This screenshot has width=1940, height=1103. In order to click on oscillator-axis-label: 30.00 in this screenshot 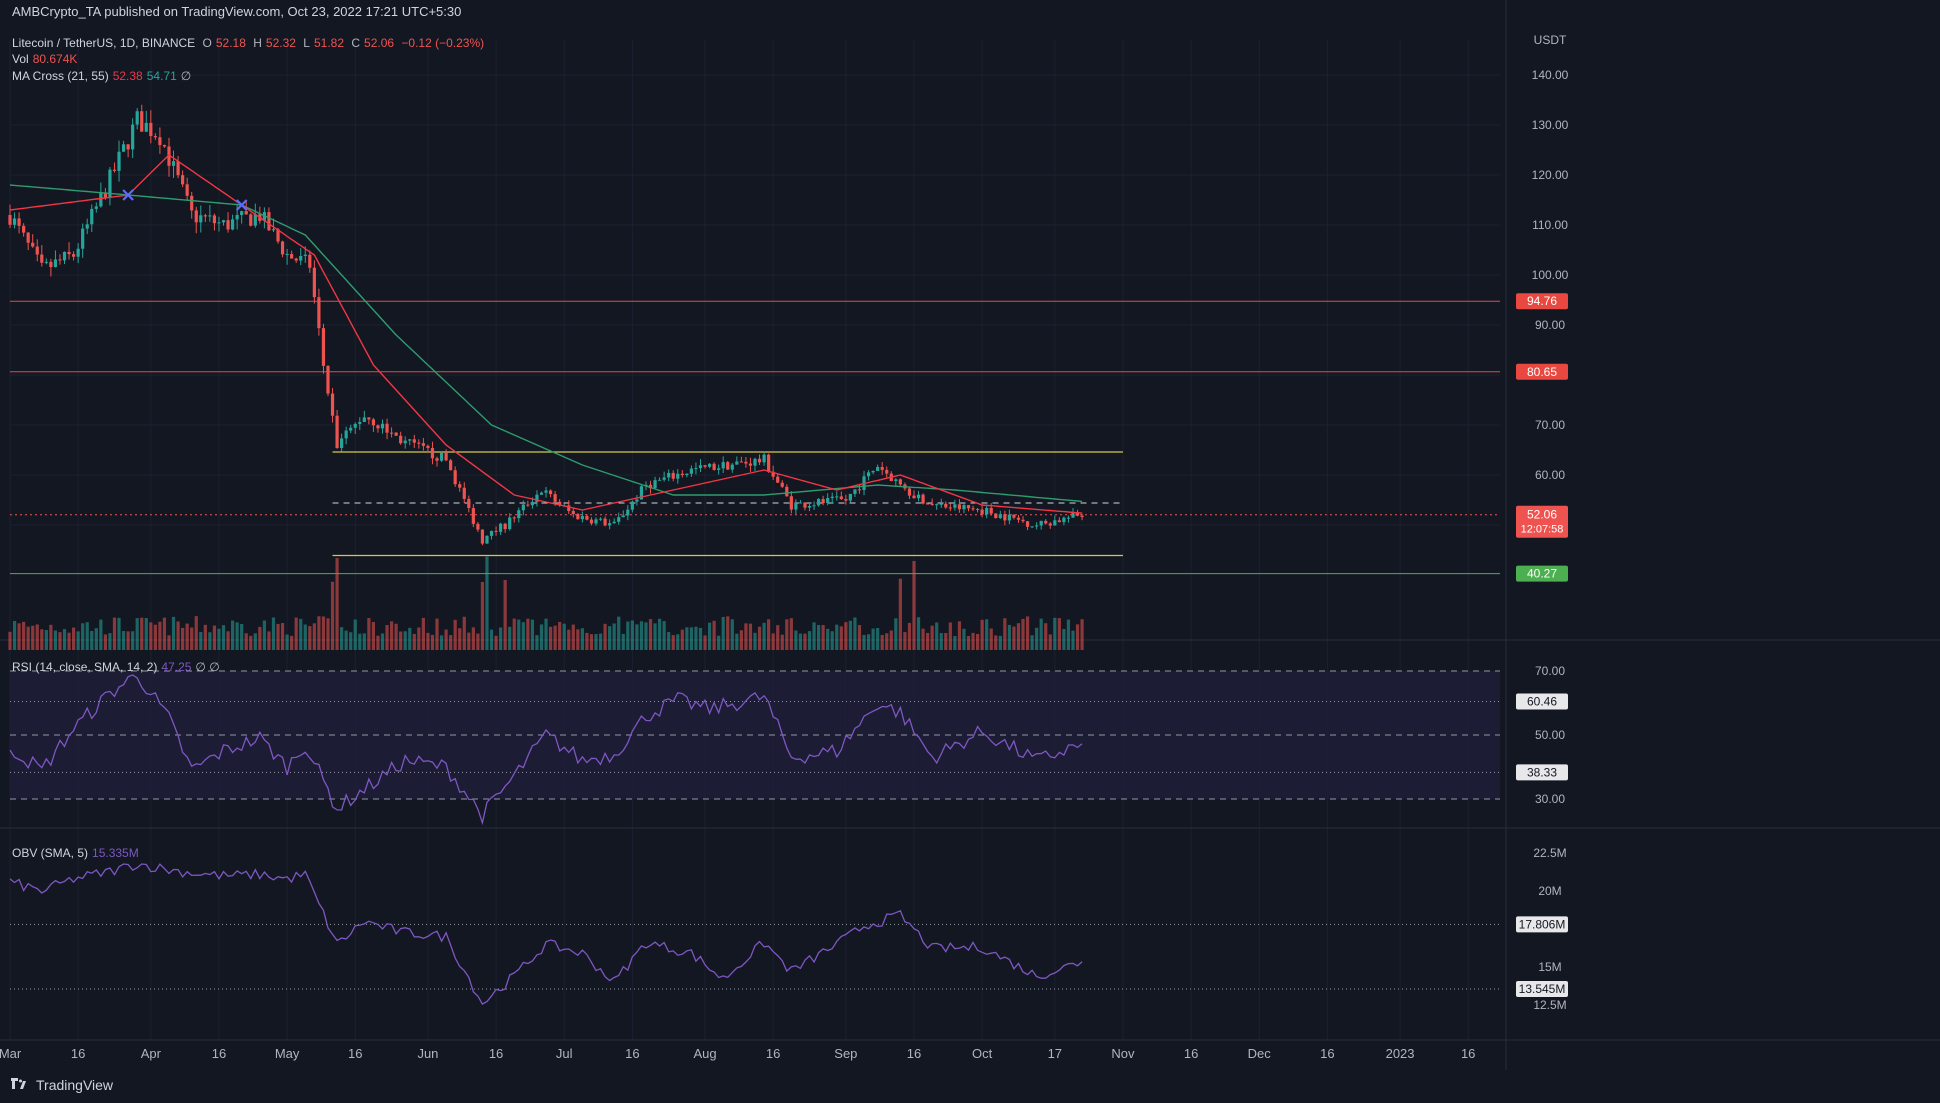, I will do `click(1550, 799)`.